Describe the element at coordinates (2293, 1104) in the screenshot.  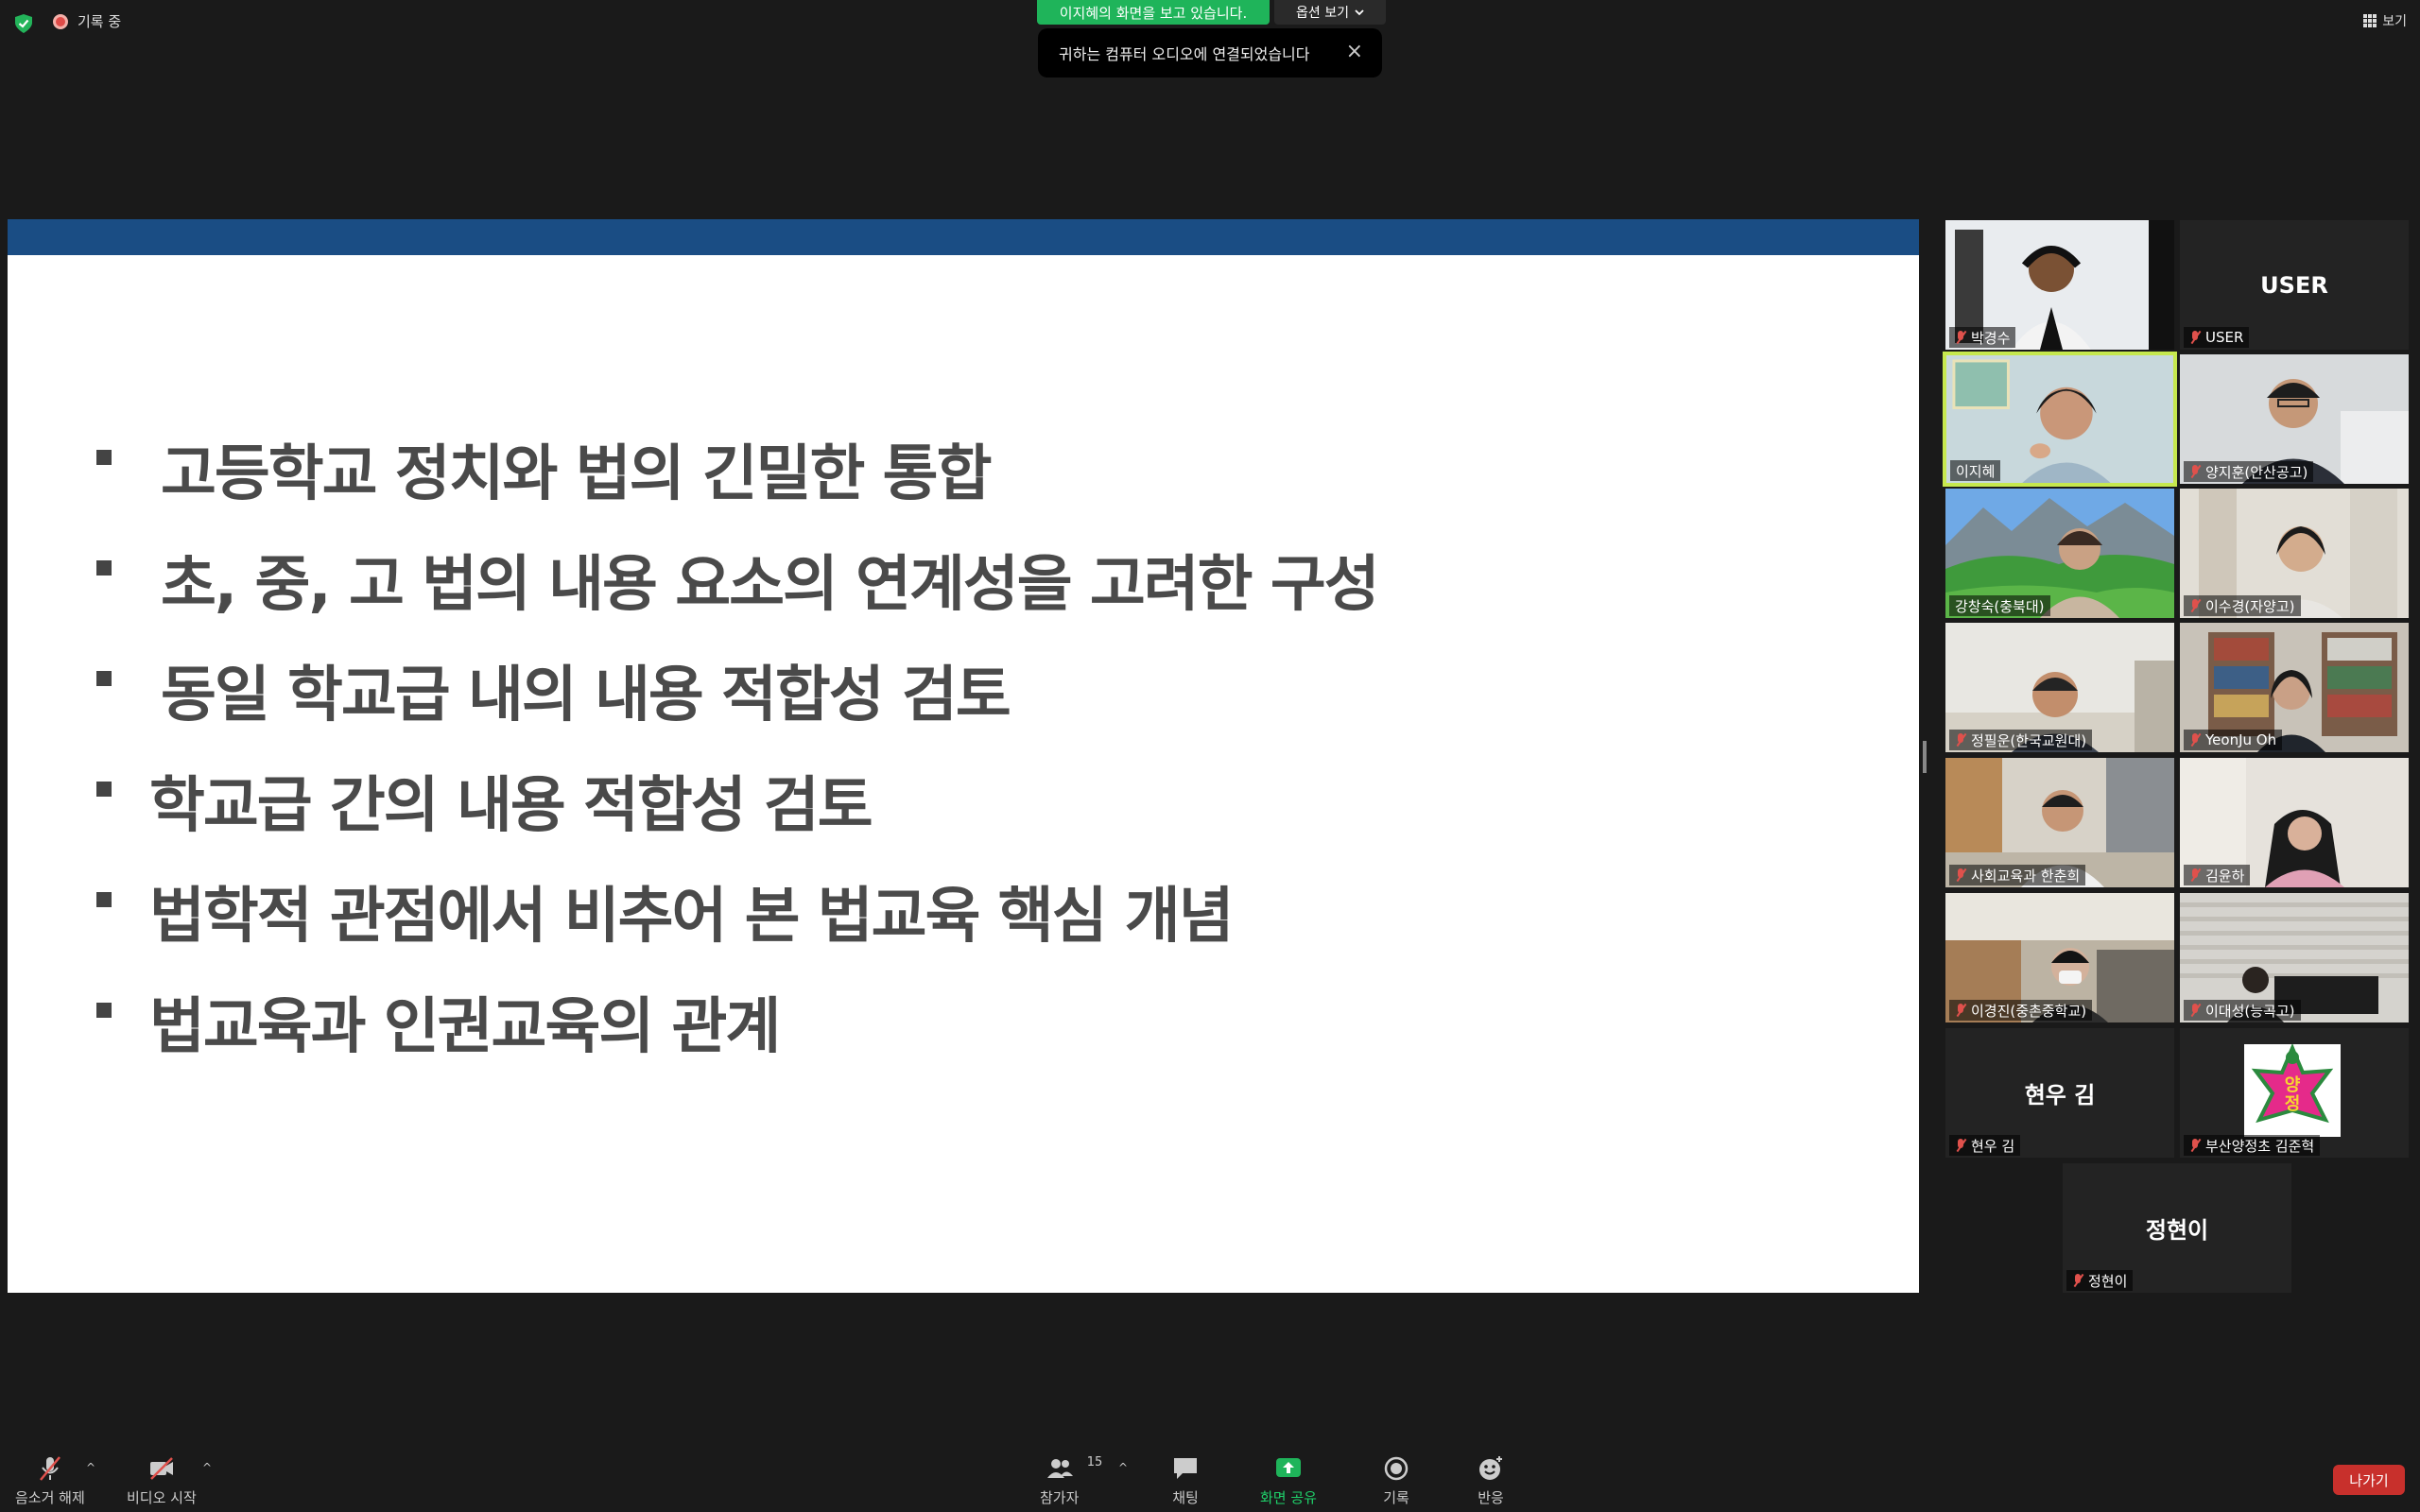
I see `svg-text: 정` at that location.